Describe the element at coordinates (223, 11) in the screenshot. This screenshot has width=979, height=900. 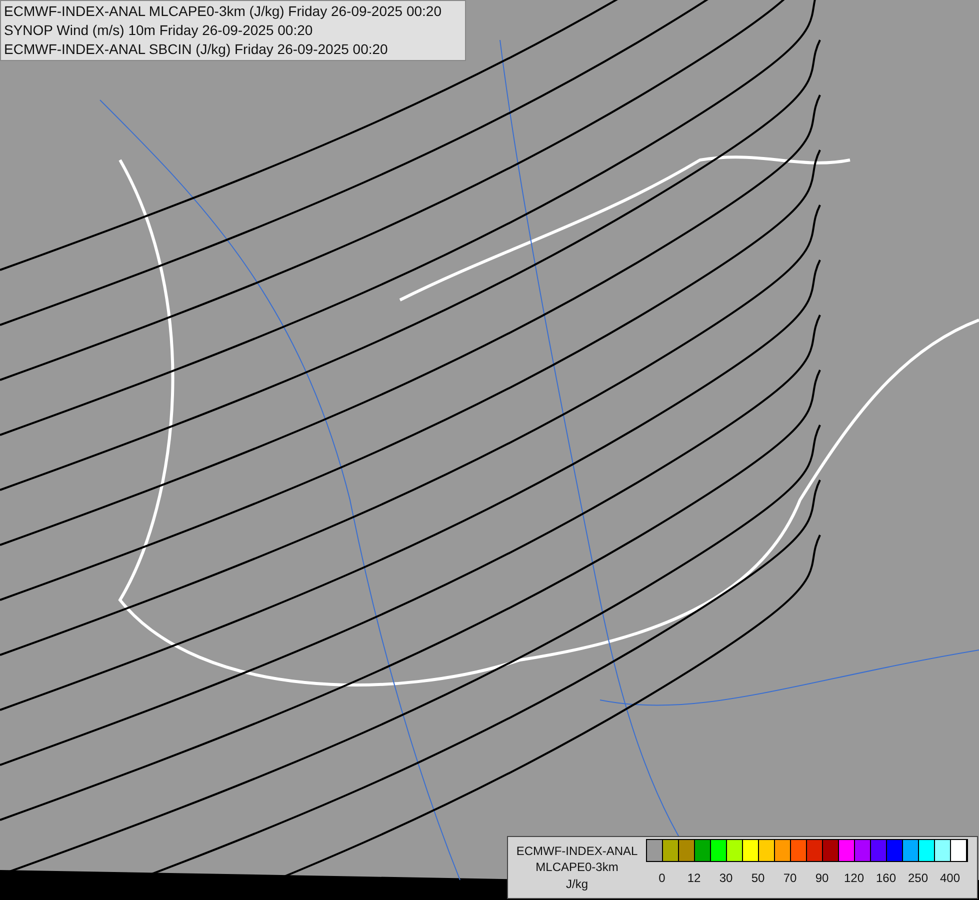
I see `legend-text: ECMWF-INDEX-ANAL MLCAPE0-3km (J/kg) Friday 26-09-2025 00:20` at that location.